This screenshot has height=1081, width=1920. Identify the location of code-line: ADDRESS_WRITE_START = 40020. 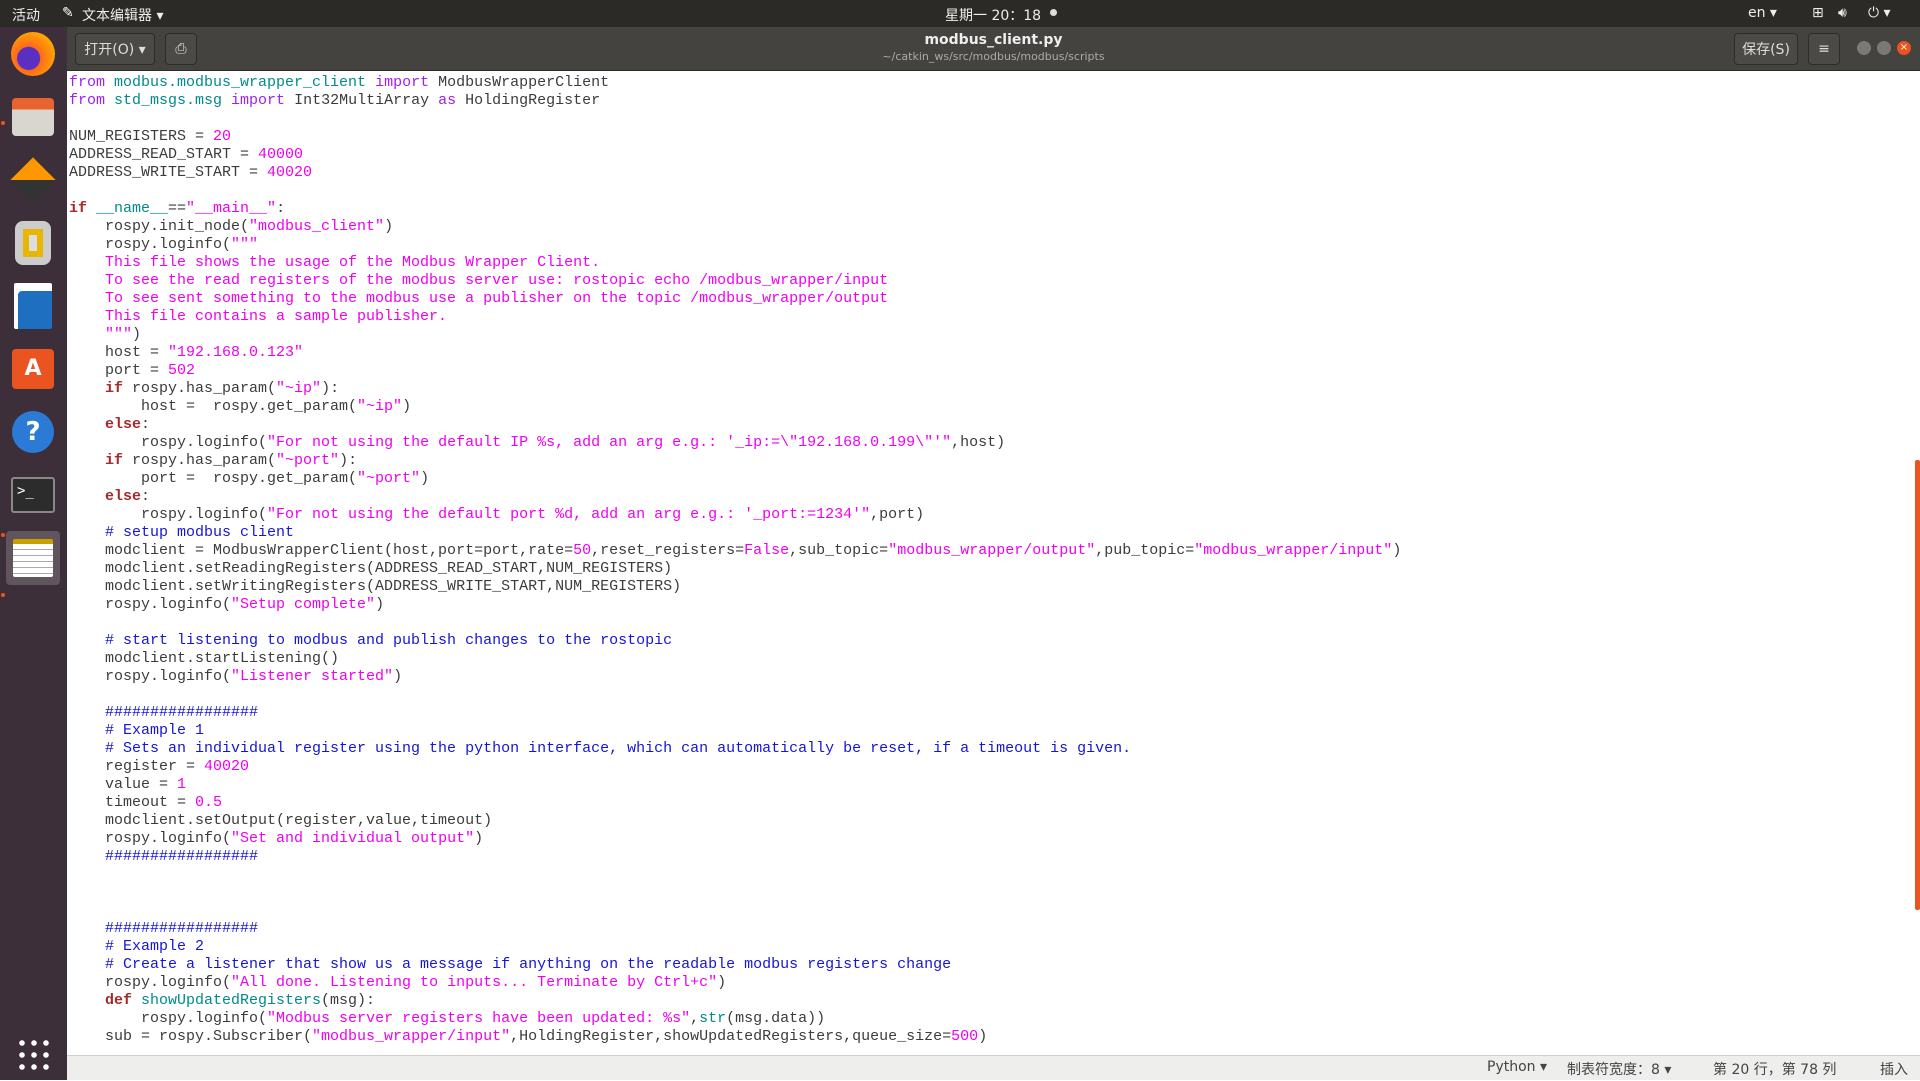
(735, 173).